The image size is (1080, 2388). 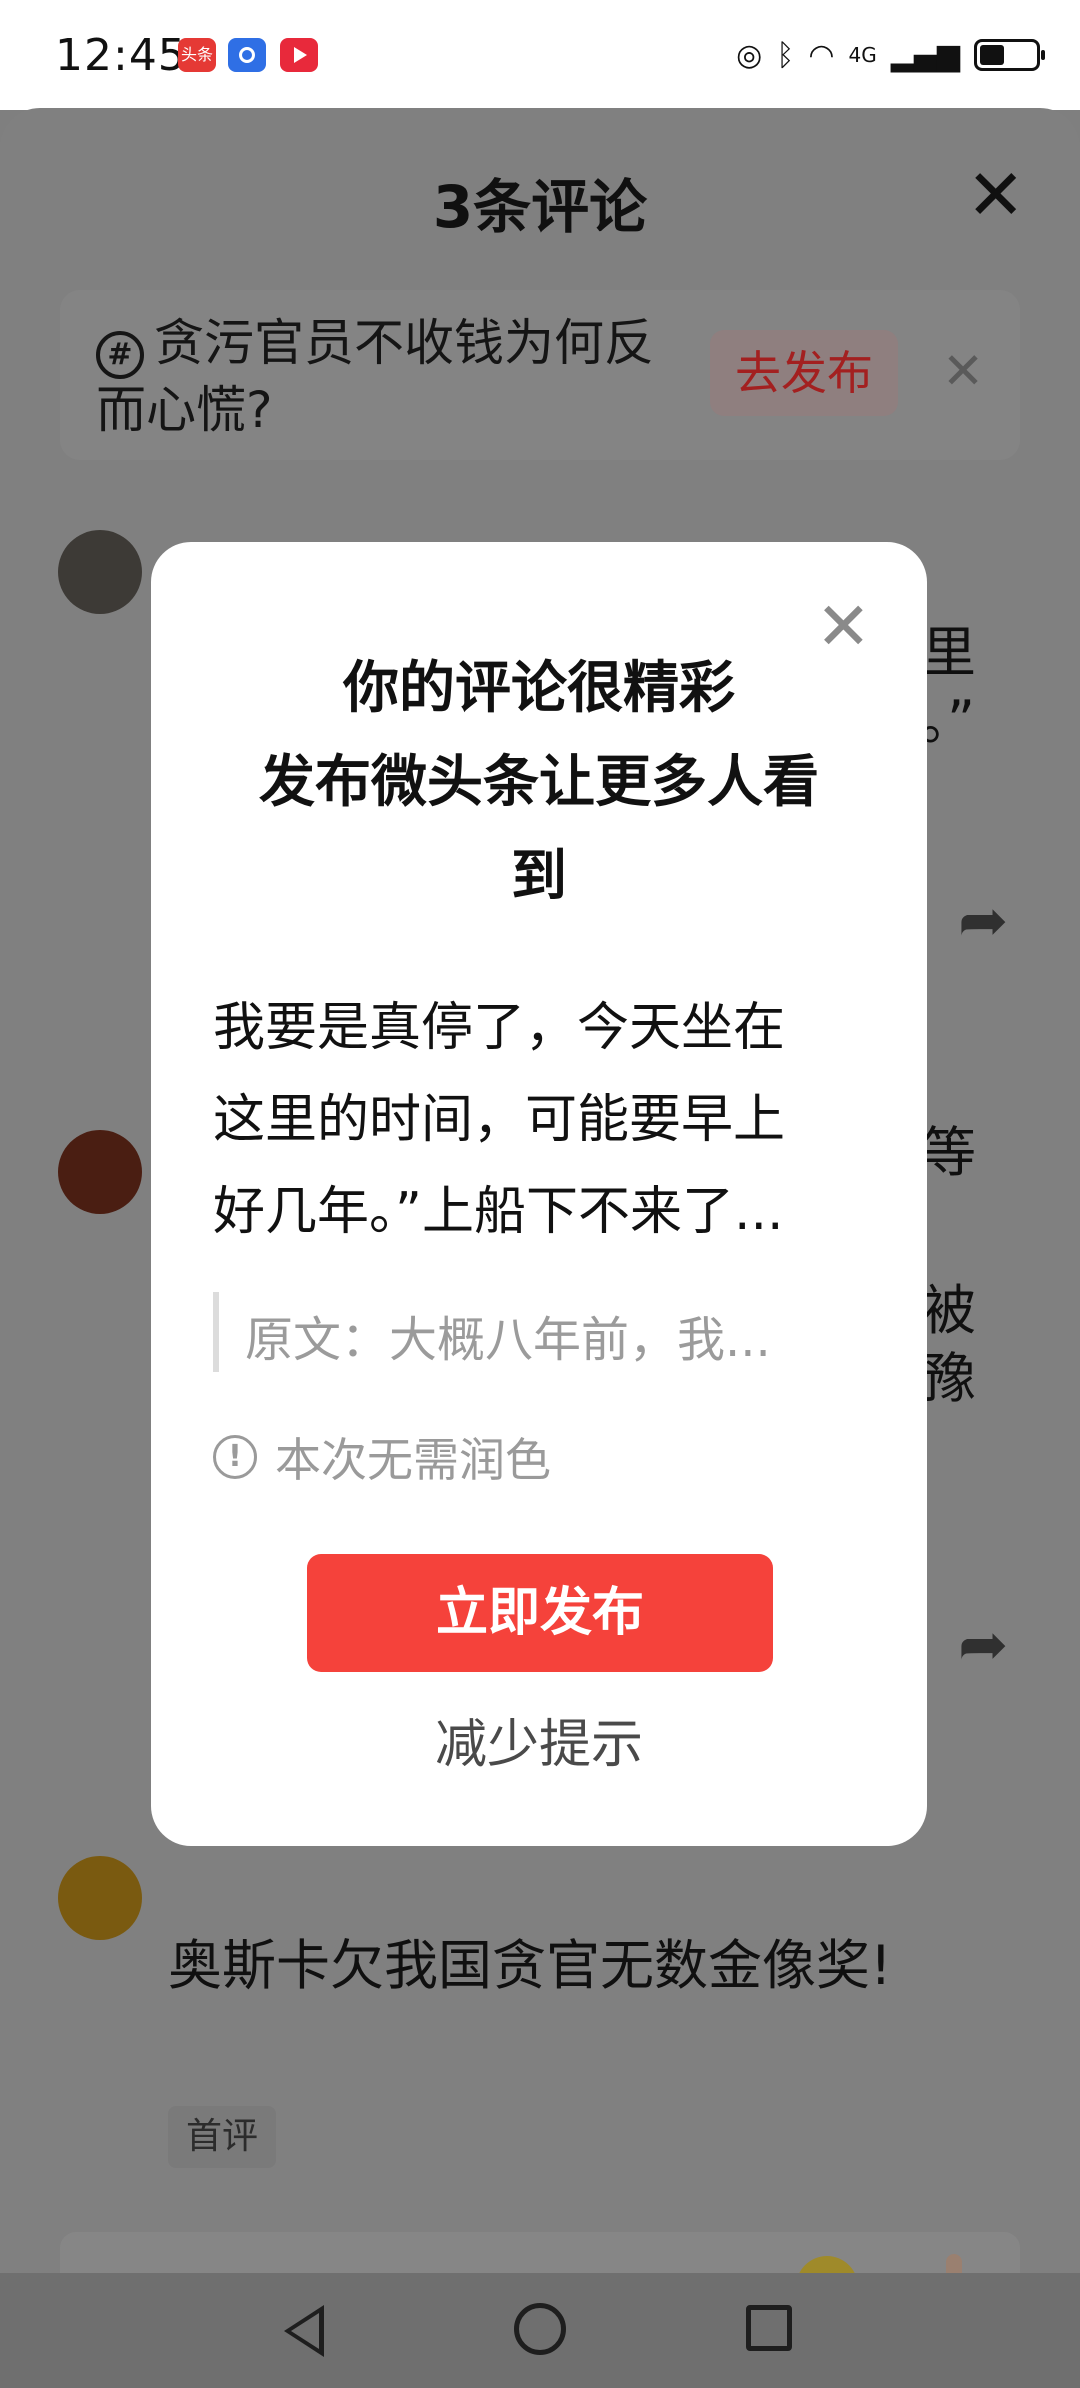 I want to click on polish-notice: ! 本次无需润色, so click(x=382, y=1457).